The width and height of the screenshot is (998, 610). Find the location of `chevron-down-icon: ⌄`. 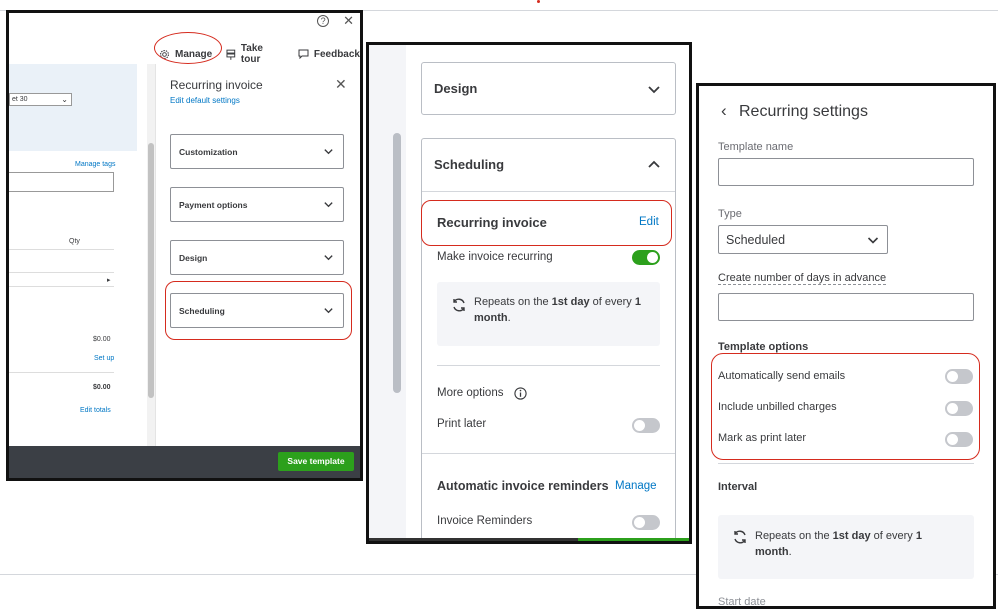

chevron-down-icon: ⌄ is located at coordinates (64, 99).